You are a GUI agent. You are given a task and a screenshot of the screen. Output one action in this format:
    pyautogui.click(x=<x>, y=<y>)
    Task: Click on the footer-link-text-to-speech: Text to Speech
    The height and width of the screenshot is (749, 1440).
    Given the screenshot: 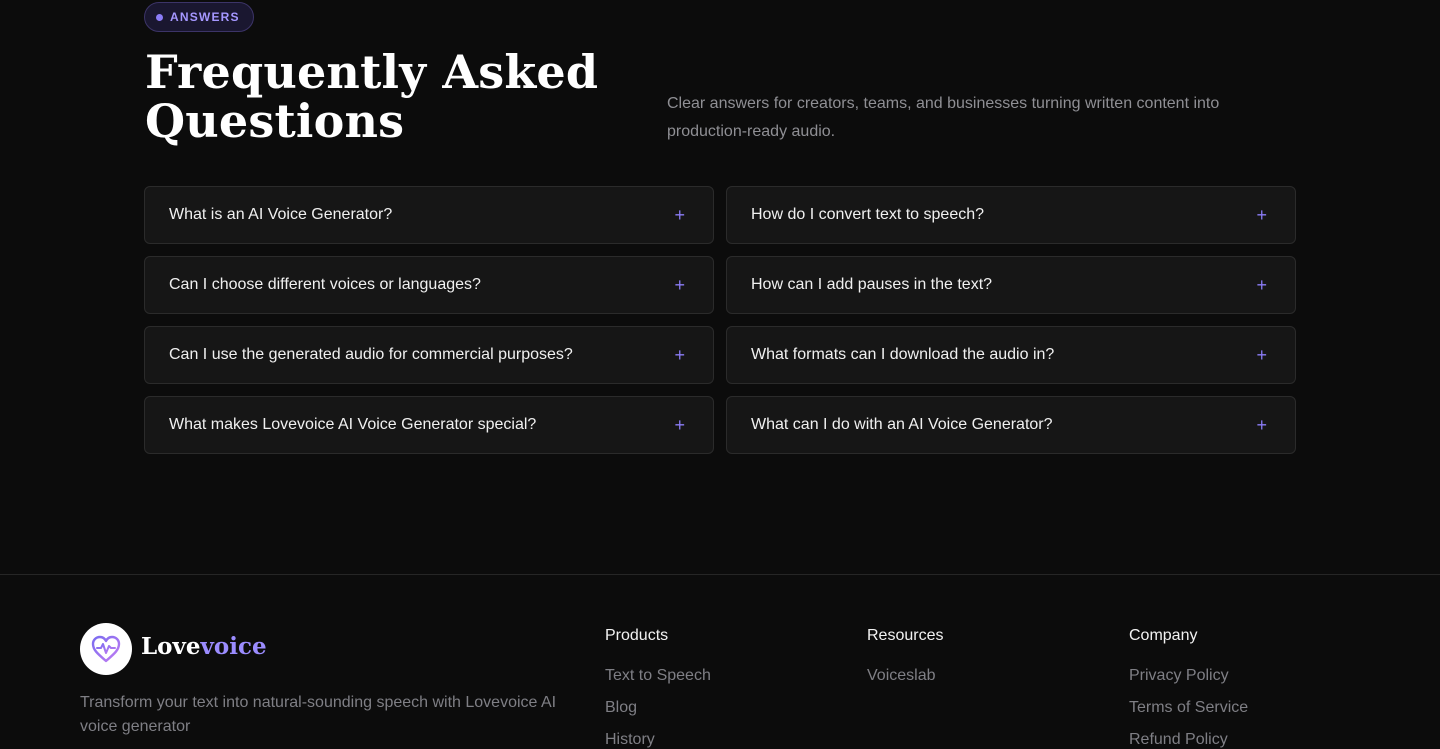 What is the action you would take?
    pyautogui.click(x=658, y=676)
    